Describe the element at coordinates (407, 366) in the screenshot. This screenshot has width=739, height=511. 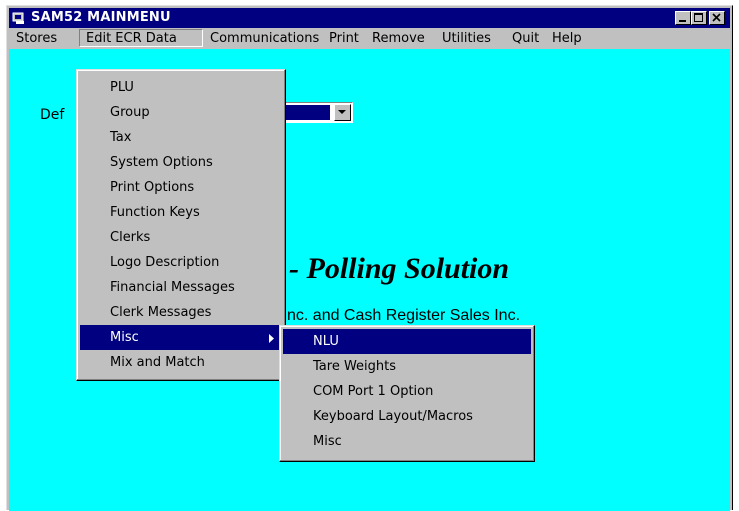
I see `submenu-item-tare-weights: Tare Weights` at that location.